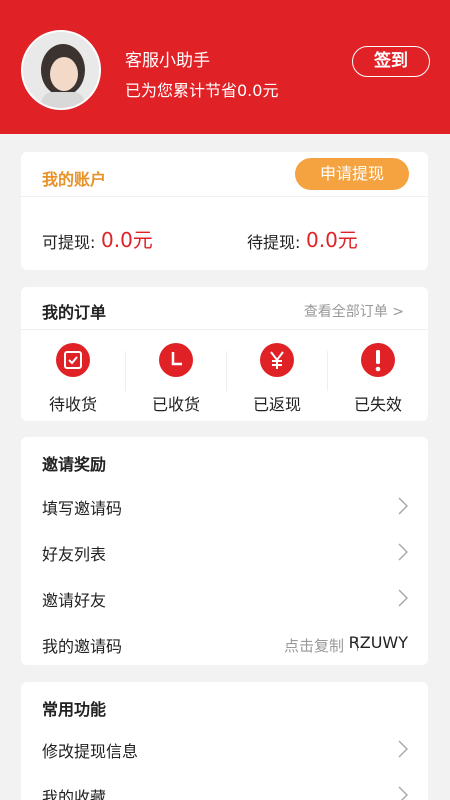 The image size is (450, 800). I want to click on signin-button: 签到, so click(391, 61).